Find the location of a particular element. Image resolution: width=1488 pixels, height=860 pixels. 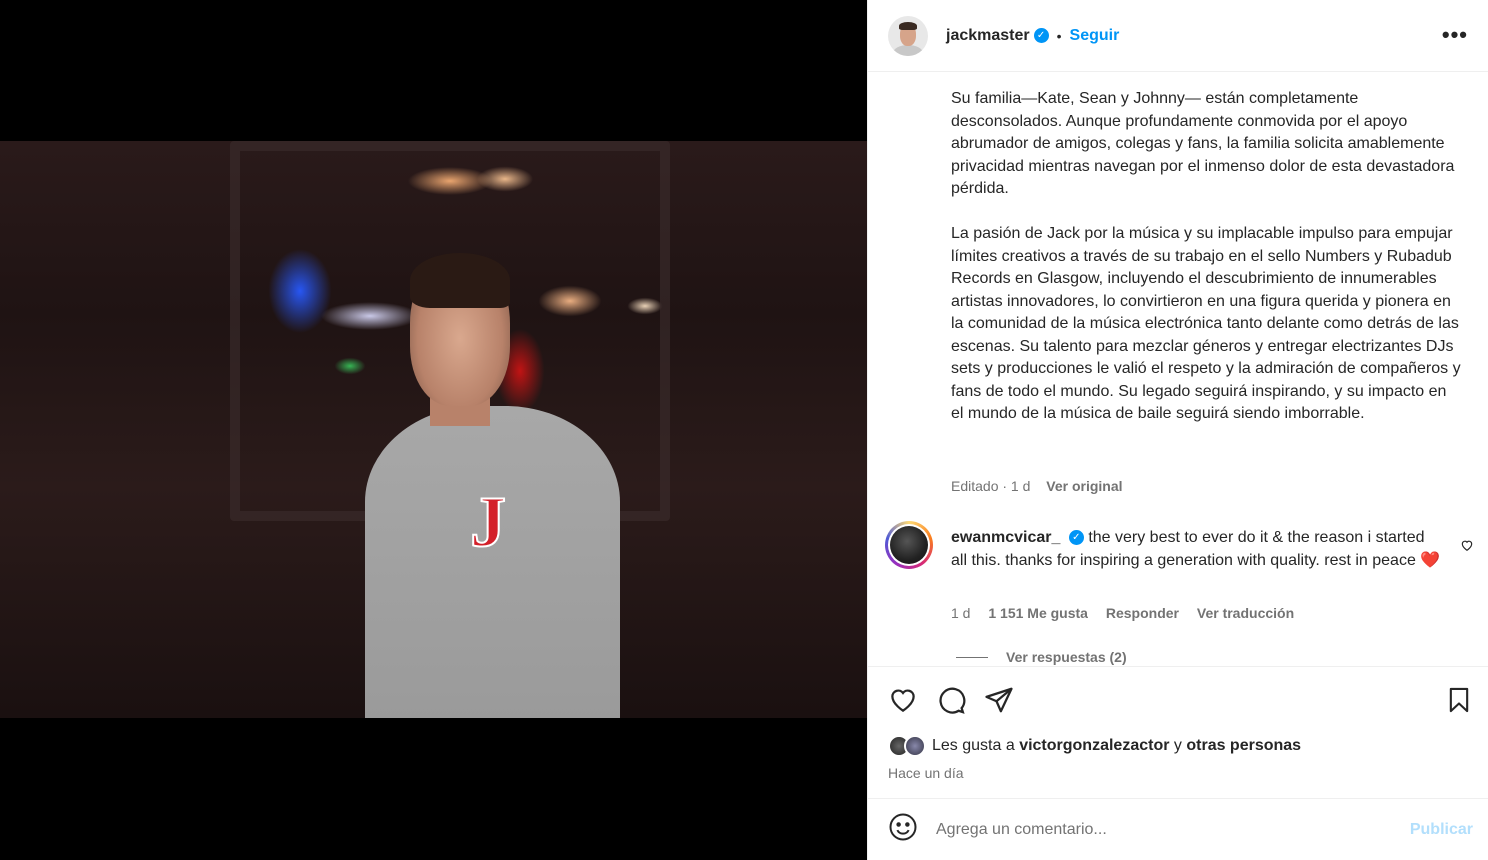

save-bookmark-icon is located at coordinates (1459, 700).